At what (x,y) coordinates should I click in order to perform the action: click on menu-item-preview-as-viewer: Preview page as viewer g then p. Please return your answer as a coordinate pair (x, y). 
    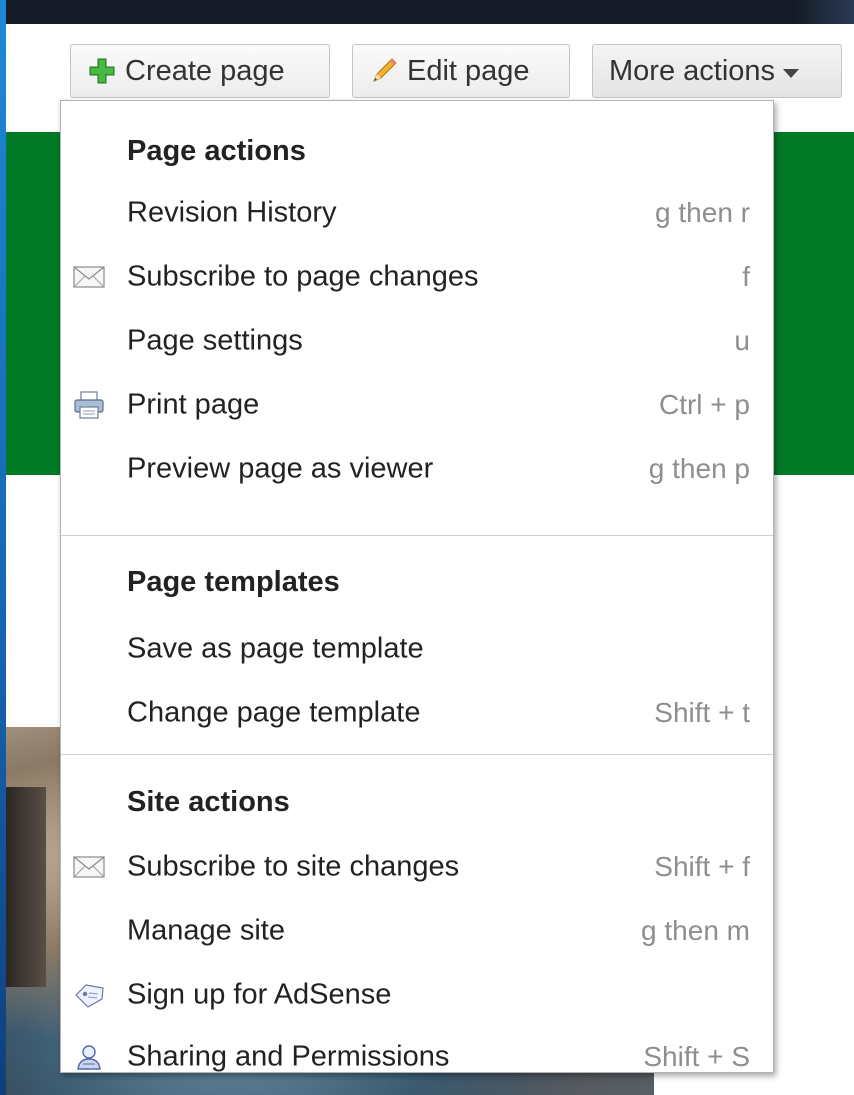
    Looking at the image, I should click on (417, 469).